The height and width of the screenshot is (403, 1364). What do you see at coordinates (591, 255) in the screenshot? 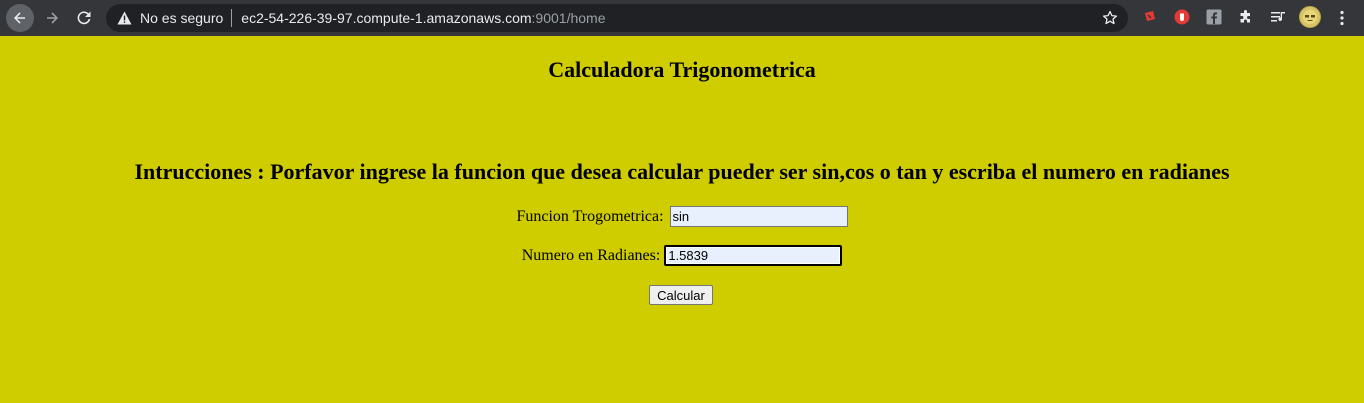
I see `radians-label: Numero en Radianes:` at bounding box center [591, 255].